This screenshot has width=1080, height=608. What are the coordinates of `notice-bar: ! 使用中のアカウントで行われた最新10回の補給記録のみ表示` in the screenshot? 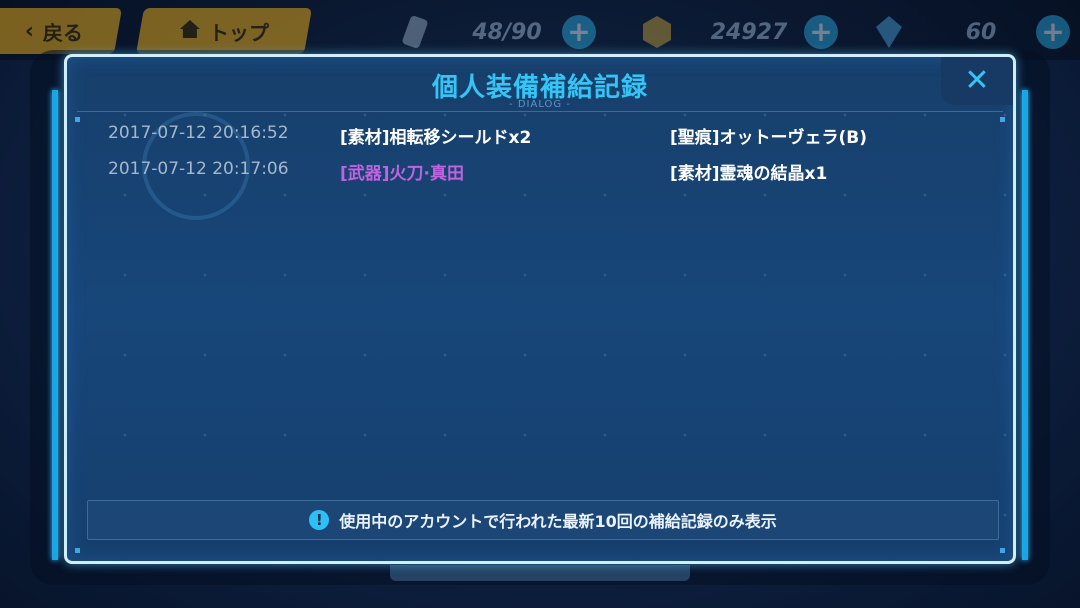 It's located at (543, 520).